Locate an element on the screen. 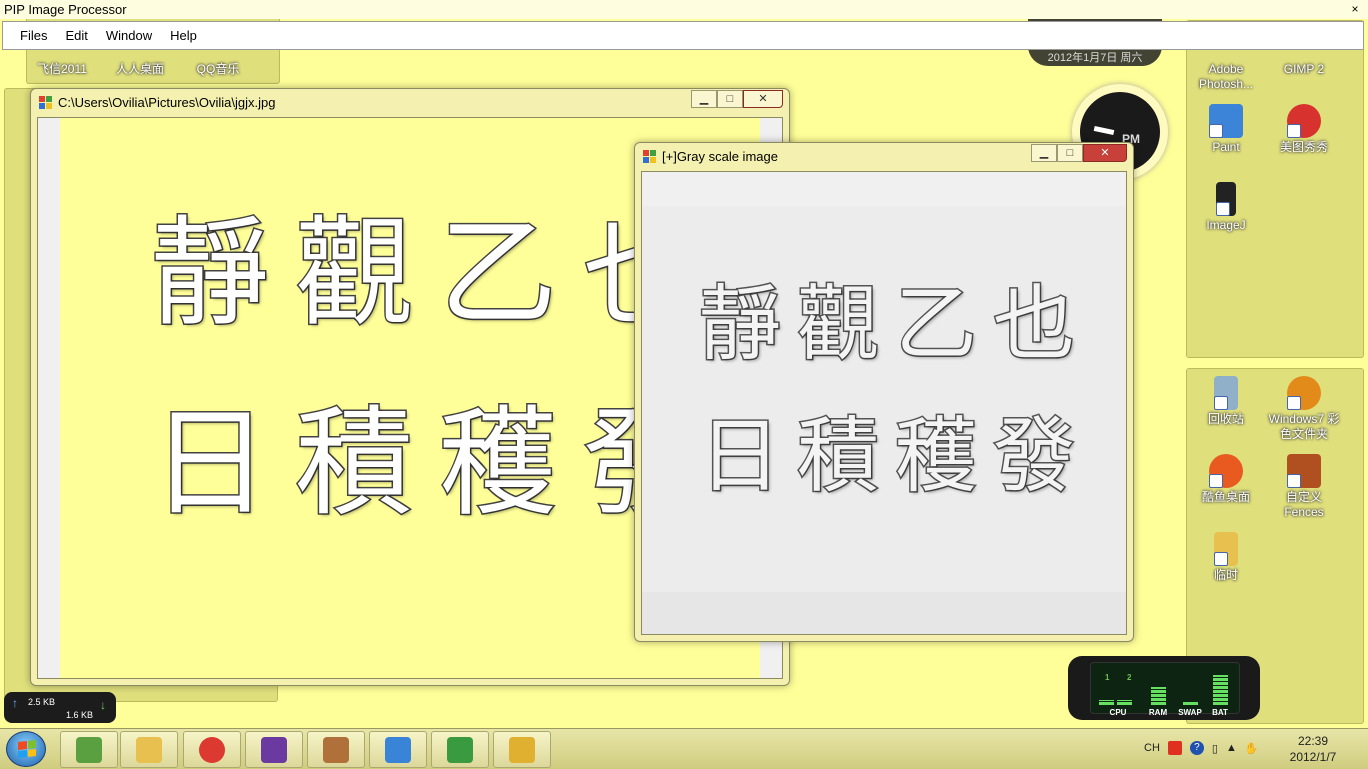 This screenshot has height=769, width=1368. chrome-icon is located at coordinates (212, 749).